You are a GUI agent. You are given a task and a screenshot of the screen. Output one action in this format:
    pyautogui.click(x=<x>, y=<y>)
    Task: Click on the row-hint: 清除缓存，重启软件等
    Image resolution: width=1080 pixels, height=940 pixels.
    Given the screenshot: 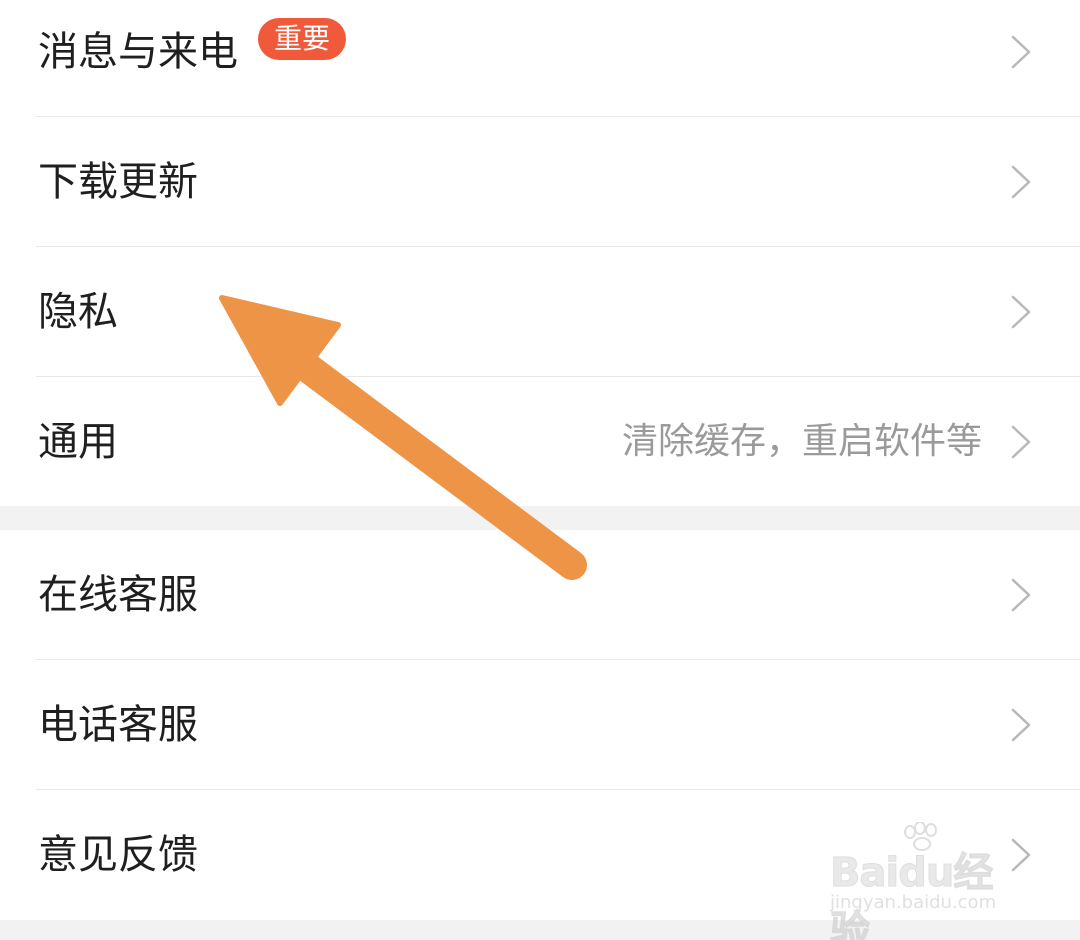 What is the action you would take?
    pyautogui.click(x=801, y=441)
    